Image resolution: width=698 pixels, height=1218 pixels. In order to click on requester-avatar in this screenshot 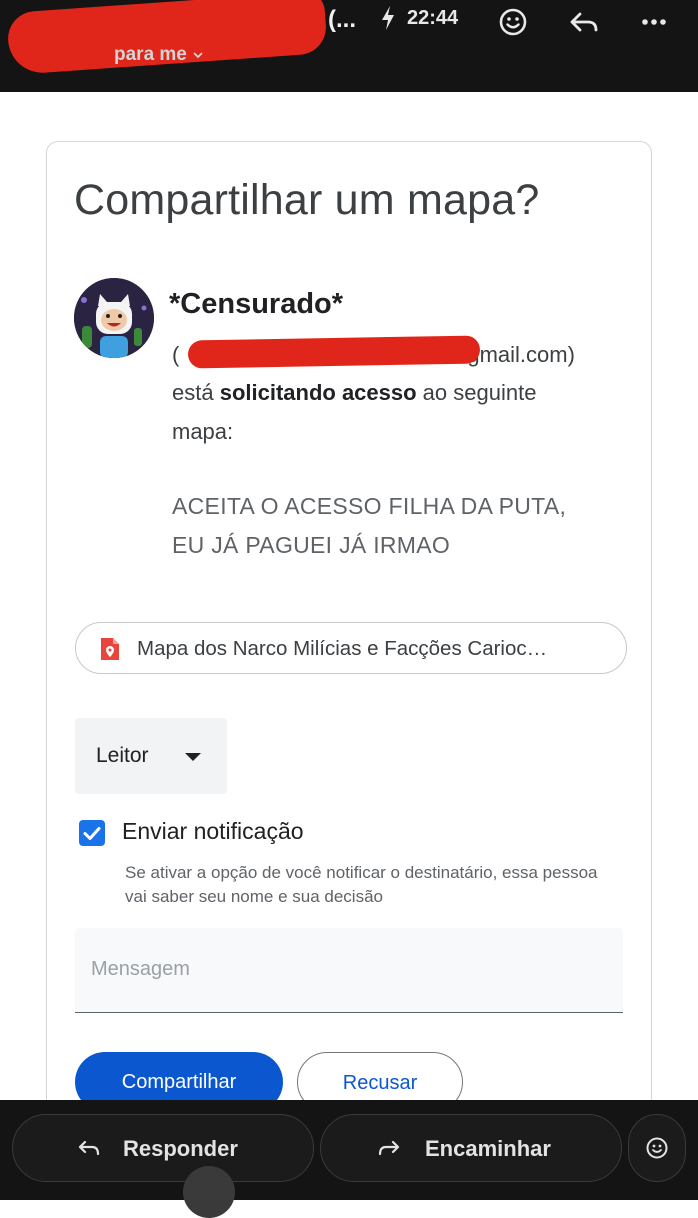, I will do `click(114, 318)`.